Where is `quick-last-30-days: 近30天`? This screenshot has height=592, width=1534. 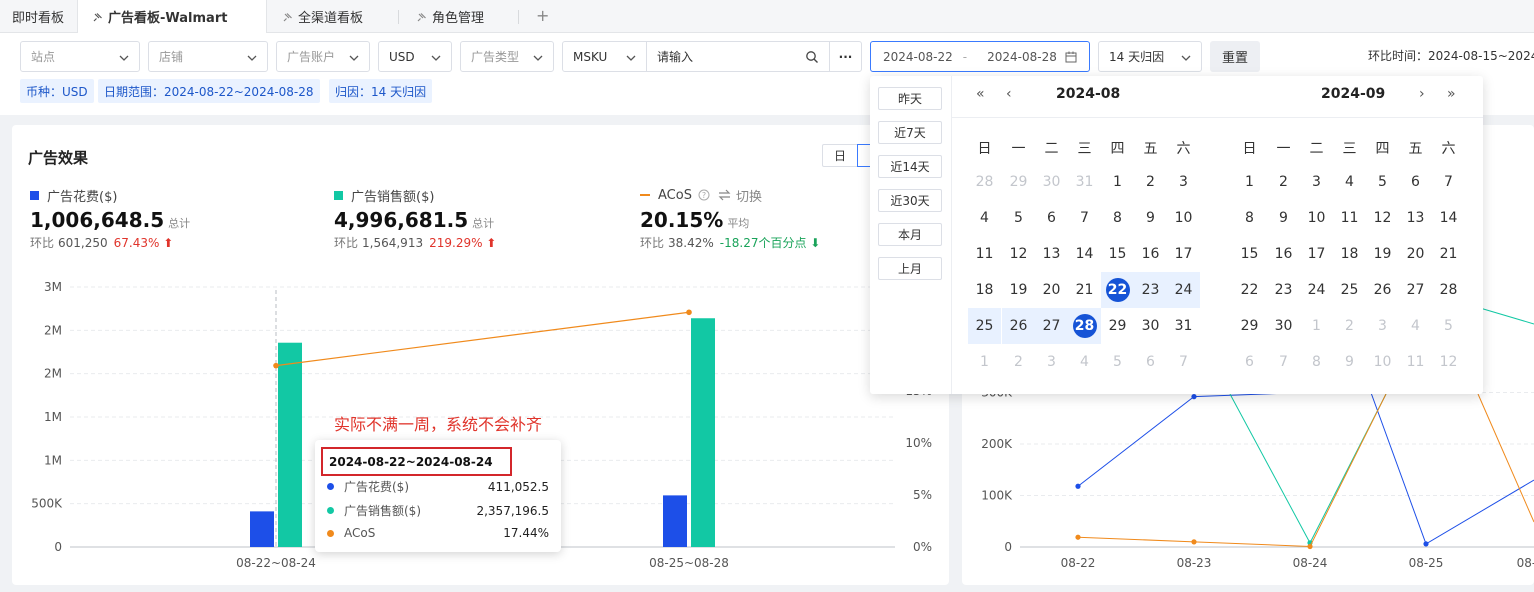
quick-last-30-days: 近30天 is located at coordinates (910, 200).